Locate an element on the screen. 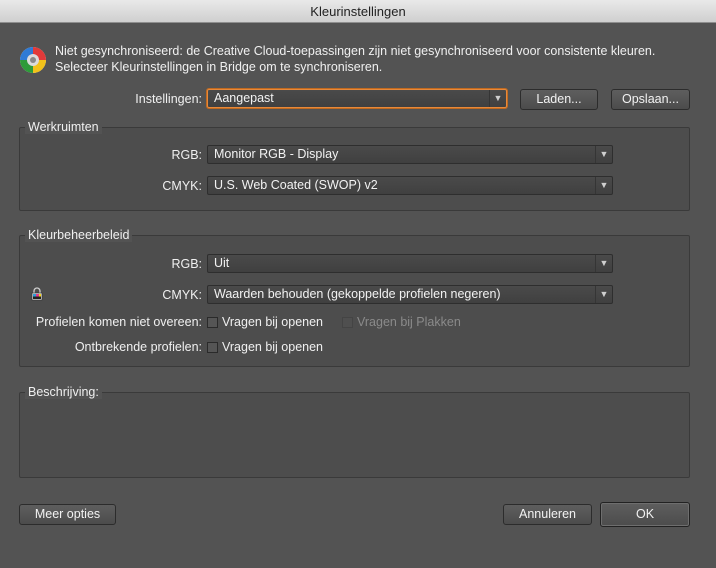 The height and width of the screenshot is (568, 716). missing-profiles-label: Ontbrekende profielen: is located at coordinates (138, 347).